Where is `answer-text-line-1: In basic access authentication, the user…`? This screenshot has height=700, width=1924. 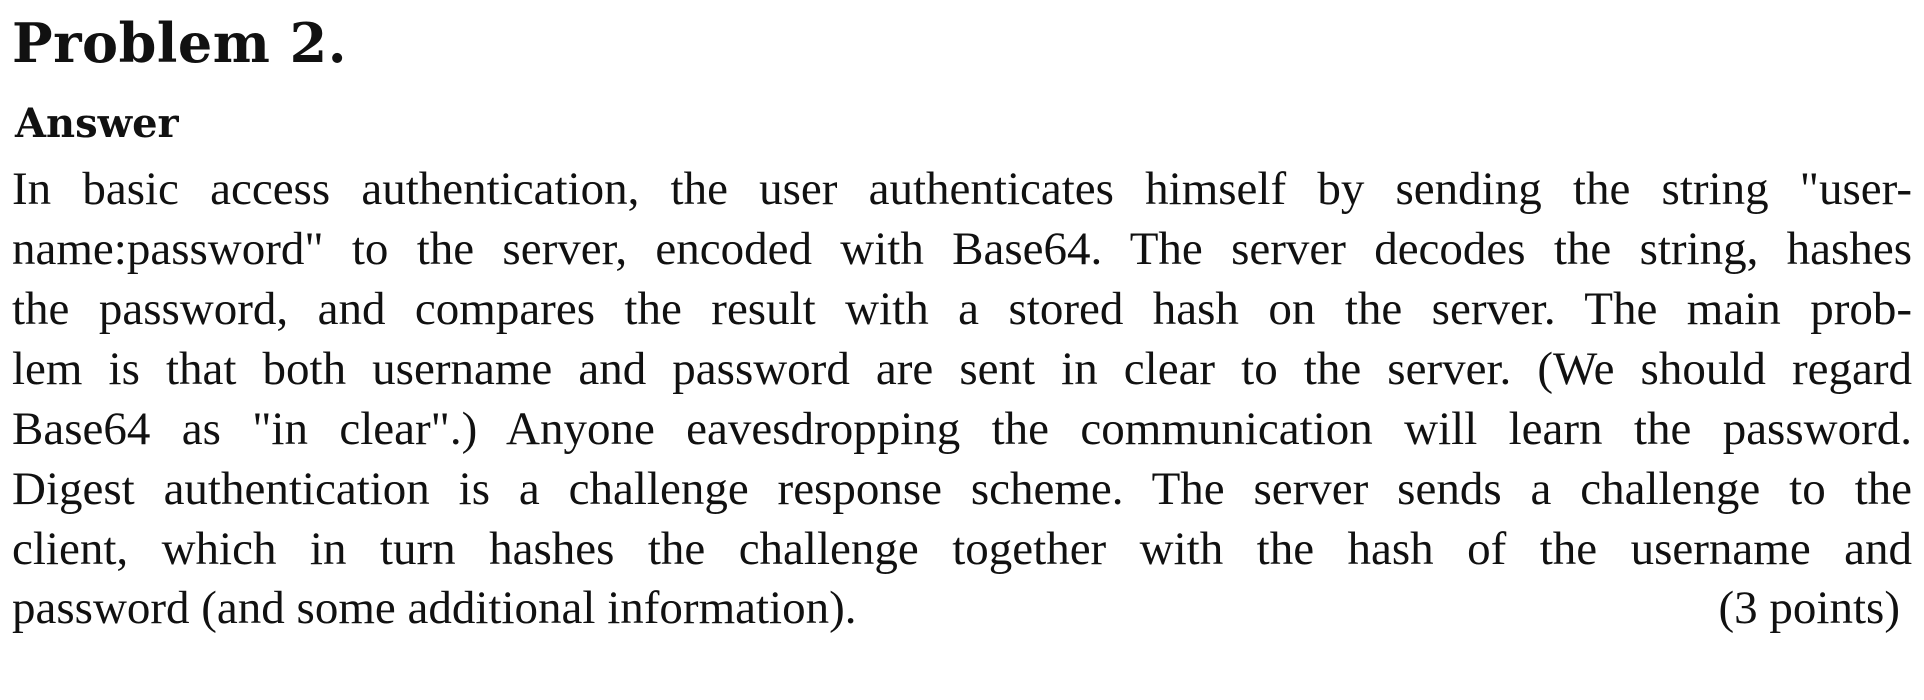
answer-text-line-1: In basic access authentication, the user… is located at coordinates (962, 189).